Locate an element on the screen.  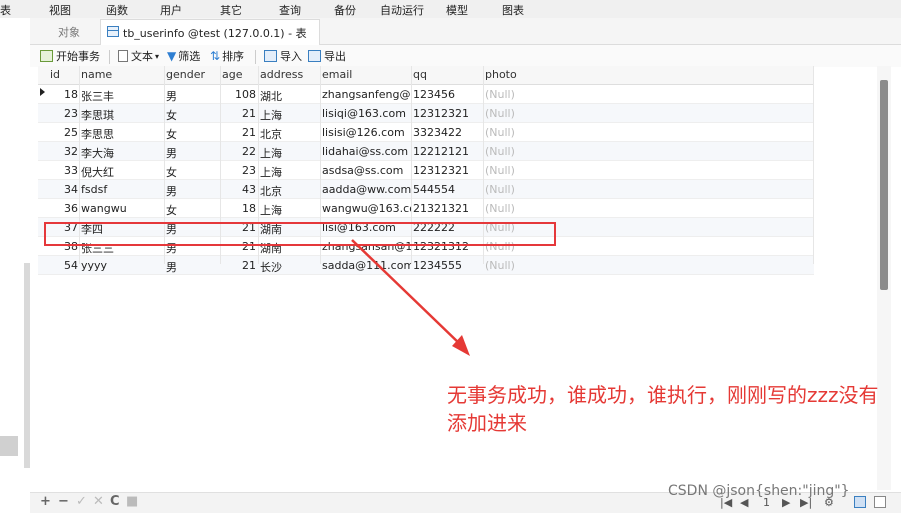
delete-record-icon: − is located at coordinates (63, 501).